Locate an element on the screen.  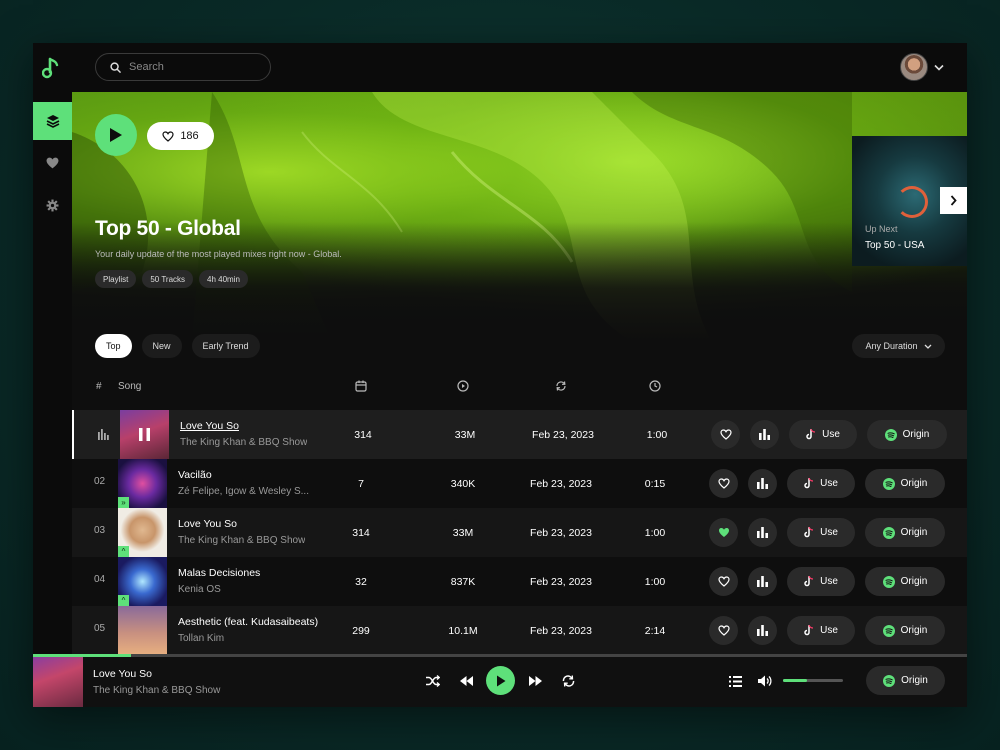
track-title: Aesthetic (feat. Kudasaibeats) is located at coordinates (248, 622).